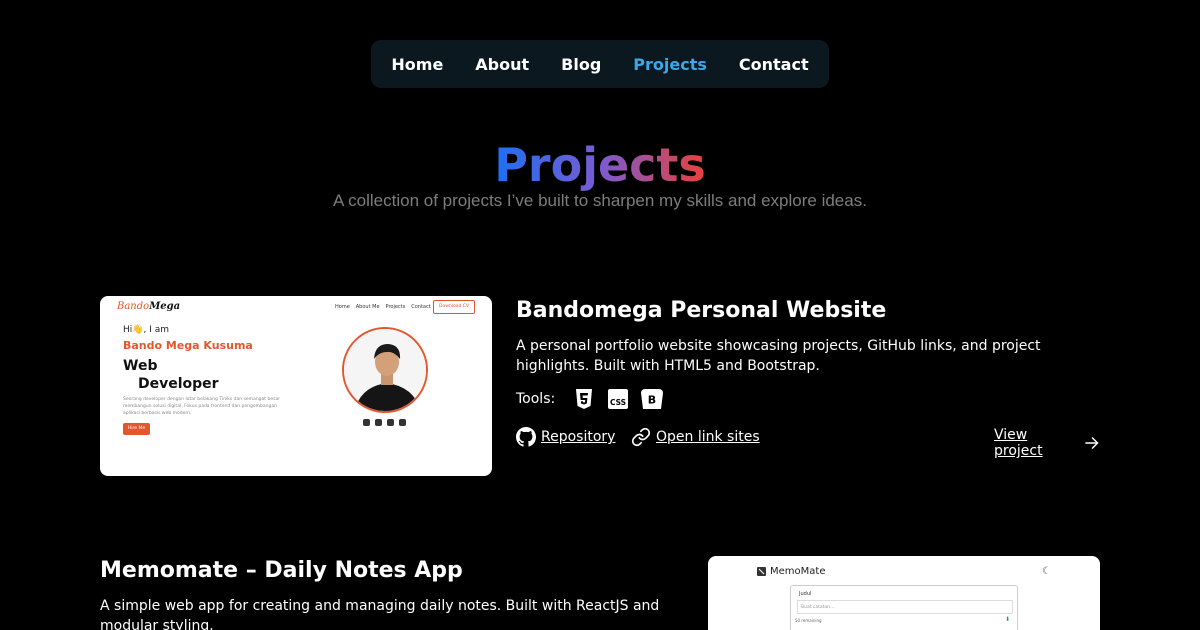 The height and width of the screenshot is (630, 1200). What do you see at coordinates (417, 64) in the screenshot?
I see `nav-home: Home` at bounding box center [417, 64].